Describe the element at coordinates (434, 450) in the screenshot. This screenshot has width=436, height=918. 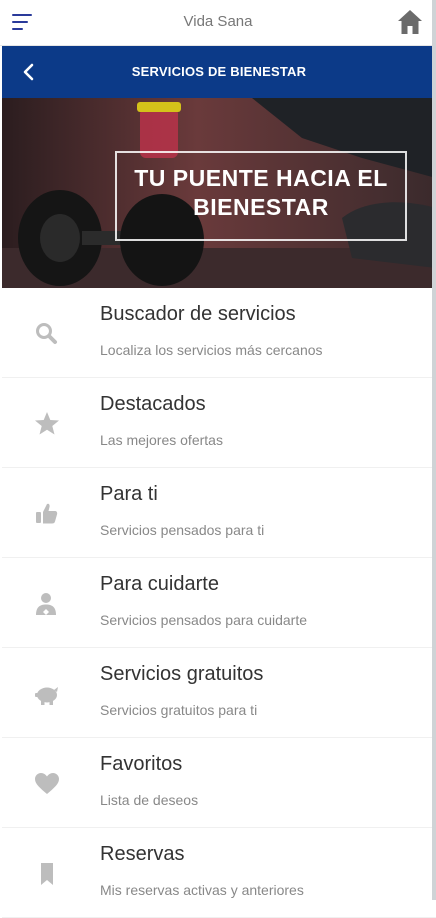
I see `scrollbar-track` at that location.